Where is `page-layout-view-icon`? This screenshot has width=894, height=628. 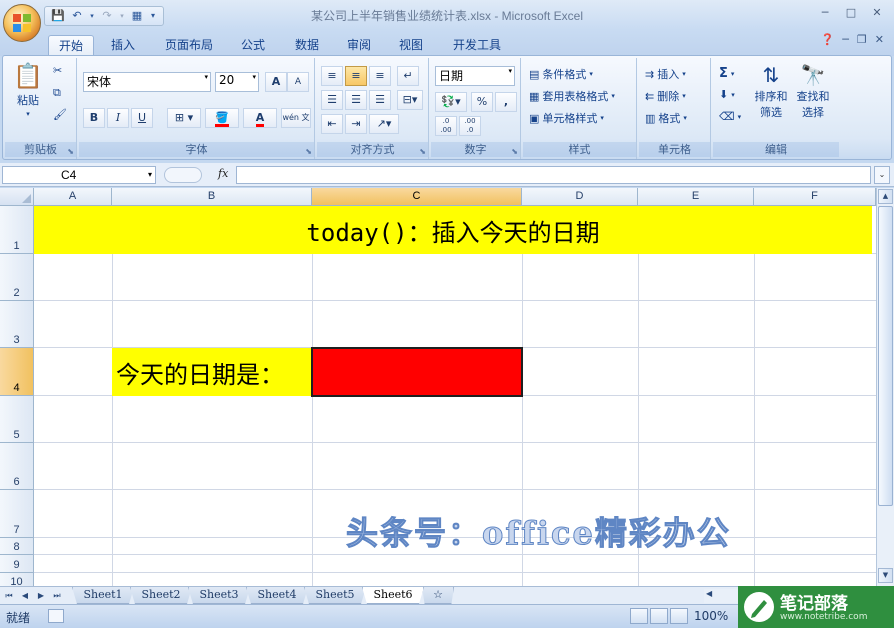 page-layout-view-icon is located at coordinates (659, 616).